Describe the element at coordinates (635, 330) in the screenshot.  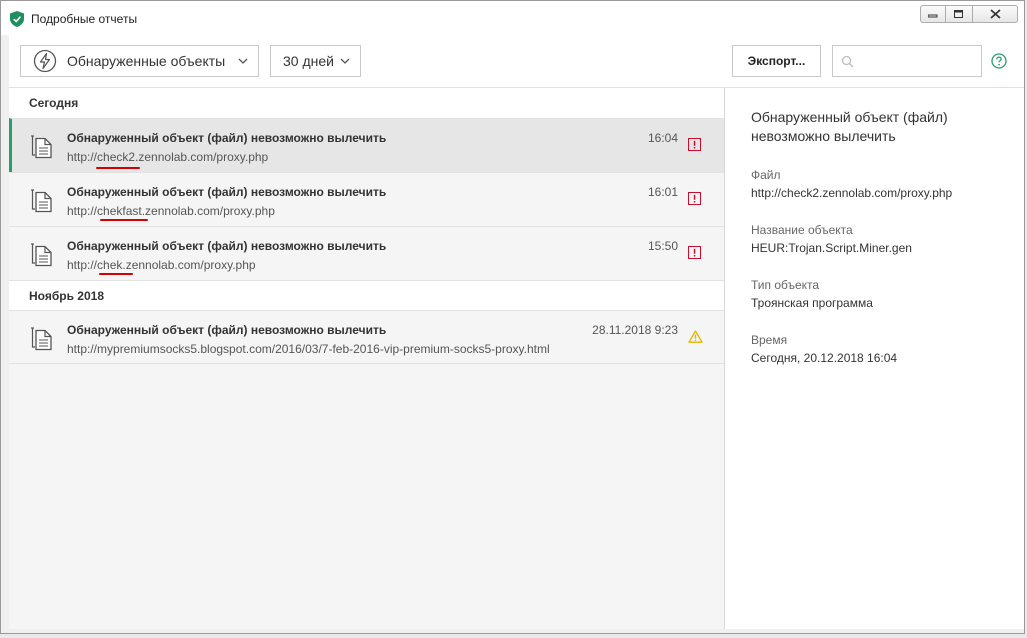
I see `event-time: 28.11.2018 9:23` at that location.